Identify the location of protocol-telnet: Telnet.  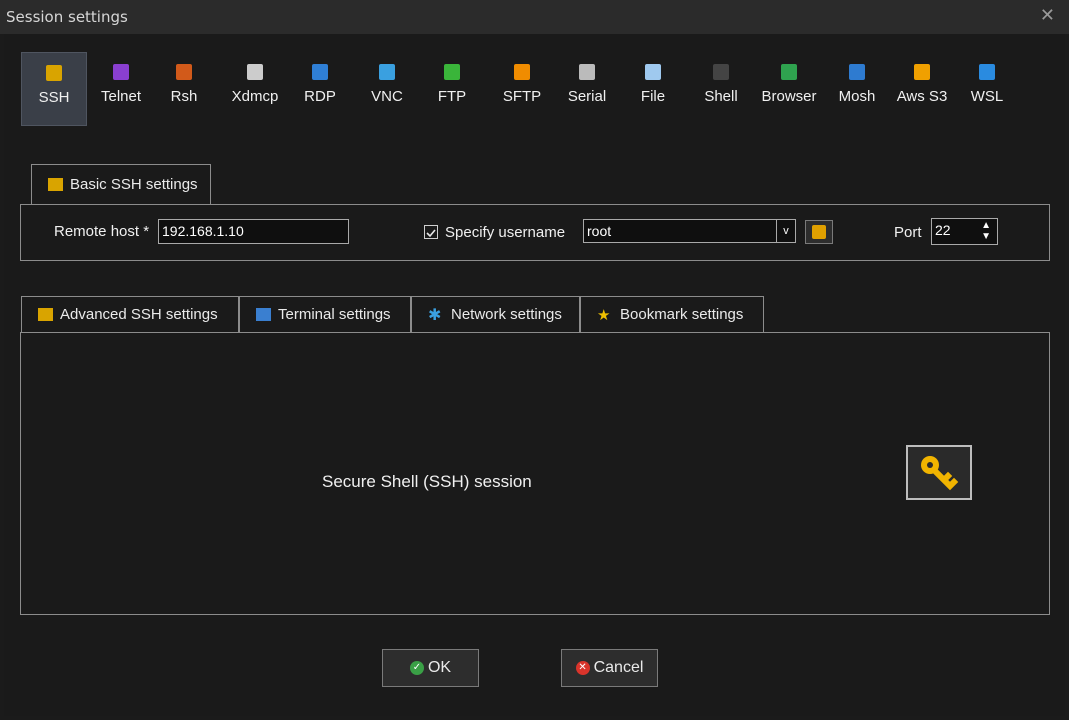
(121, 89).